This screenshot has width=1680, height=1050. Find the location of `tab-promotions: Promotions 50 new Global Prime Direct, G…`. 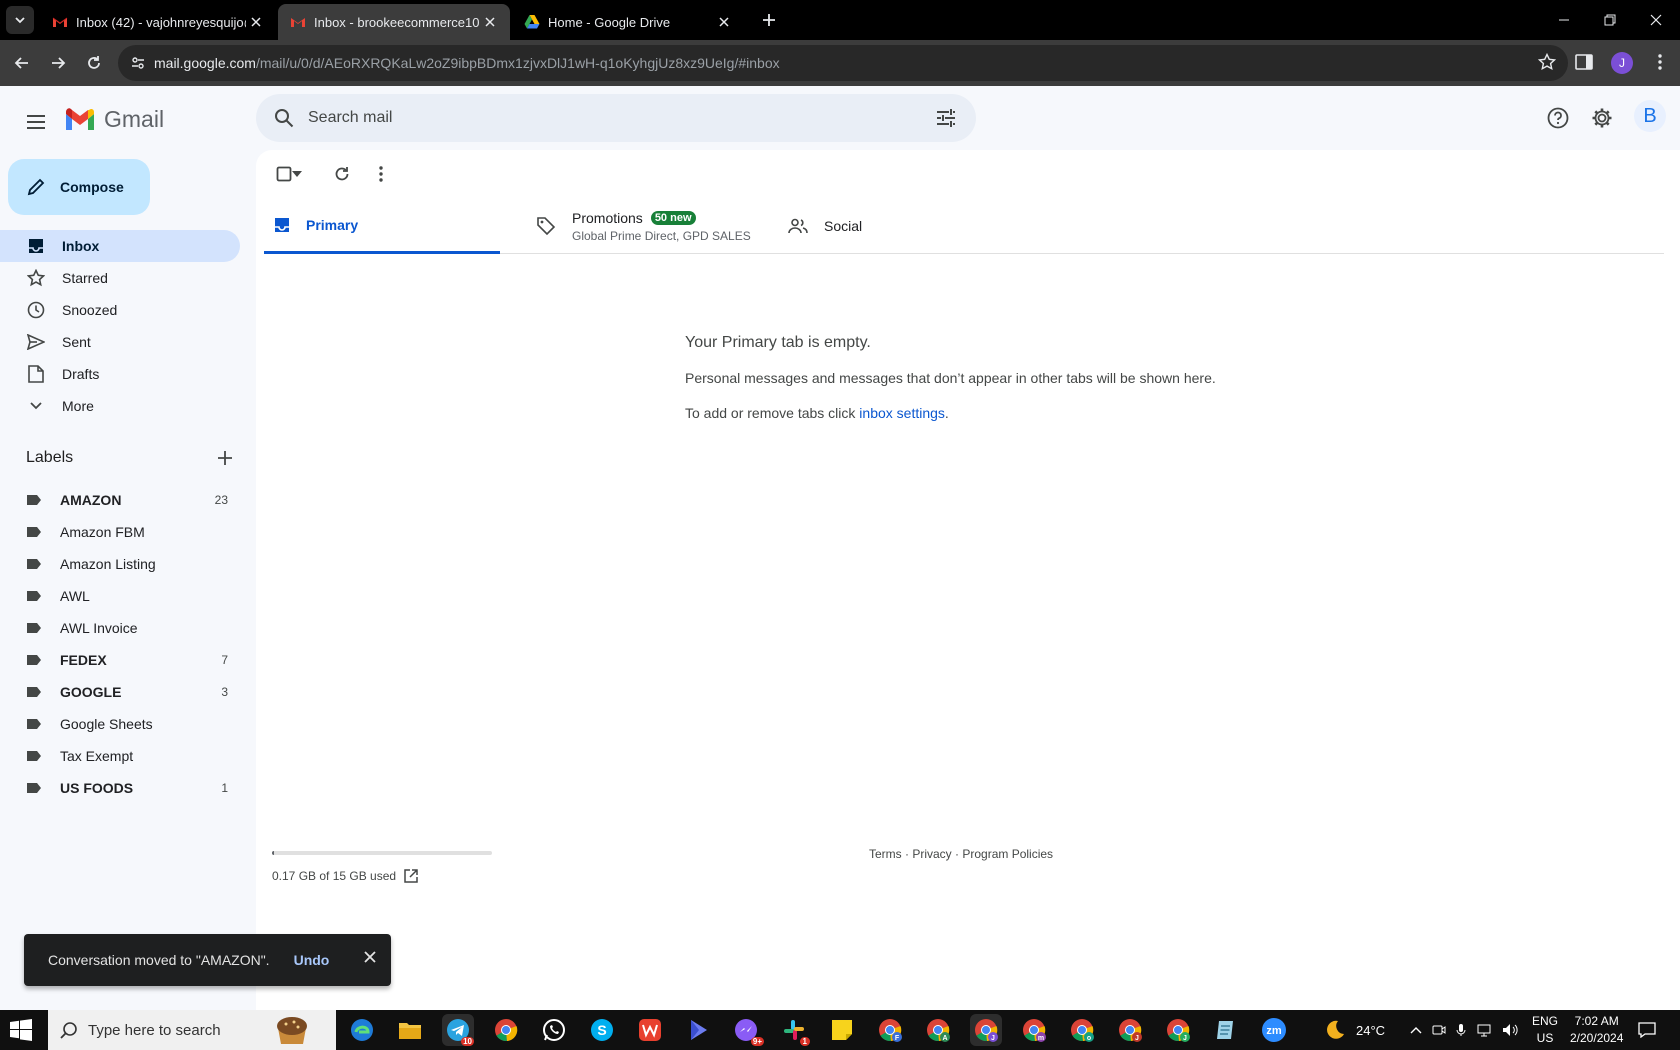

tab-promotions: Promotions 50 new Global Prime Direct, G… is located at coordinates (644, 226).